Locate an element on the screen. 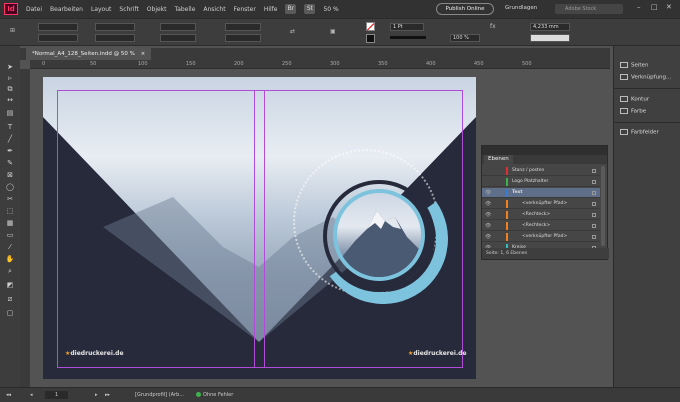  first-page-icon: ◂◂ is located at coordinates (8, 395).